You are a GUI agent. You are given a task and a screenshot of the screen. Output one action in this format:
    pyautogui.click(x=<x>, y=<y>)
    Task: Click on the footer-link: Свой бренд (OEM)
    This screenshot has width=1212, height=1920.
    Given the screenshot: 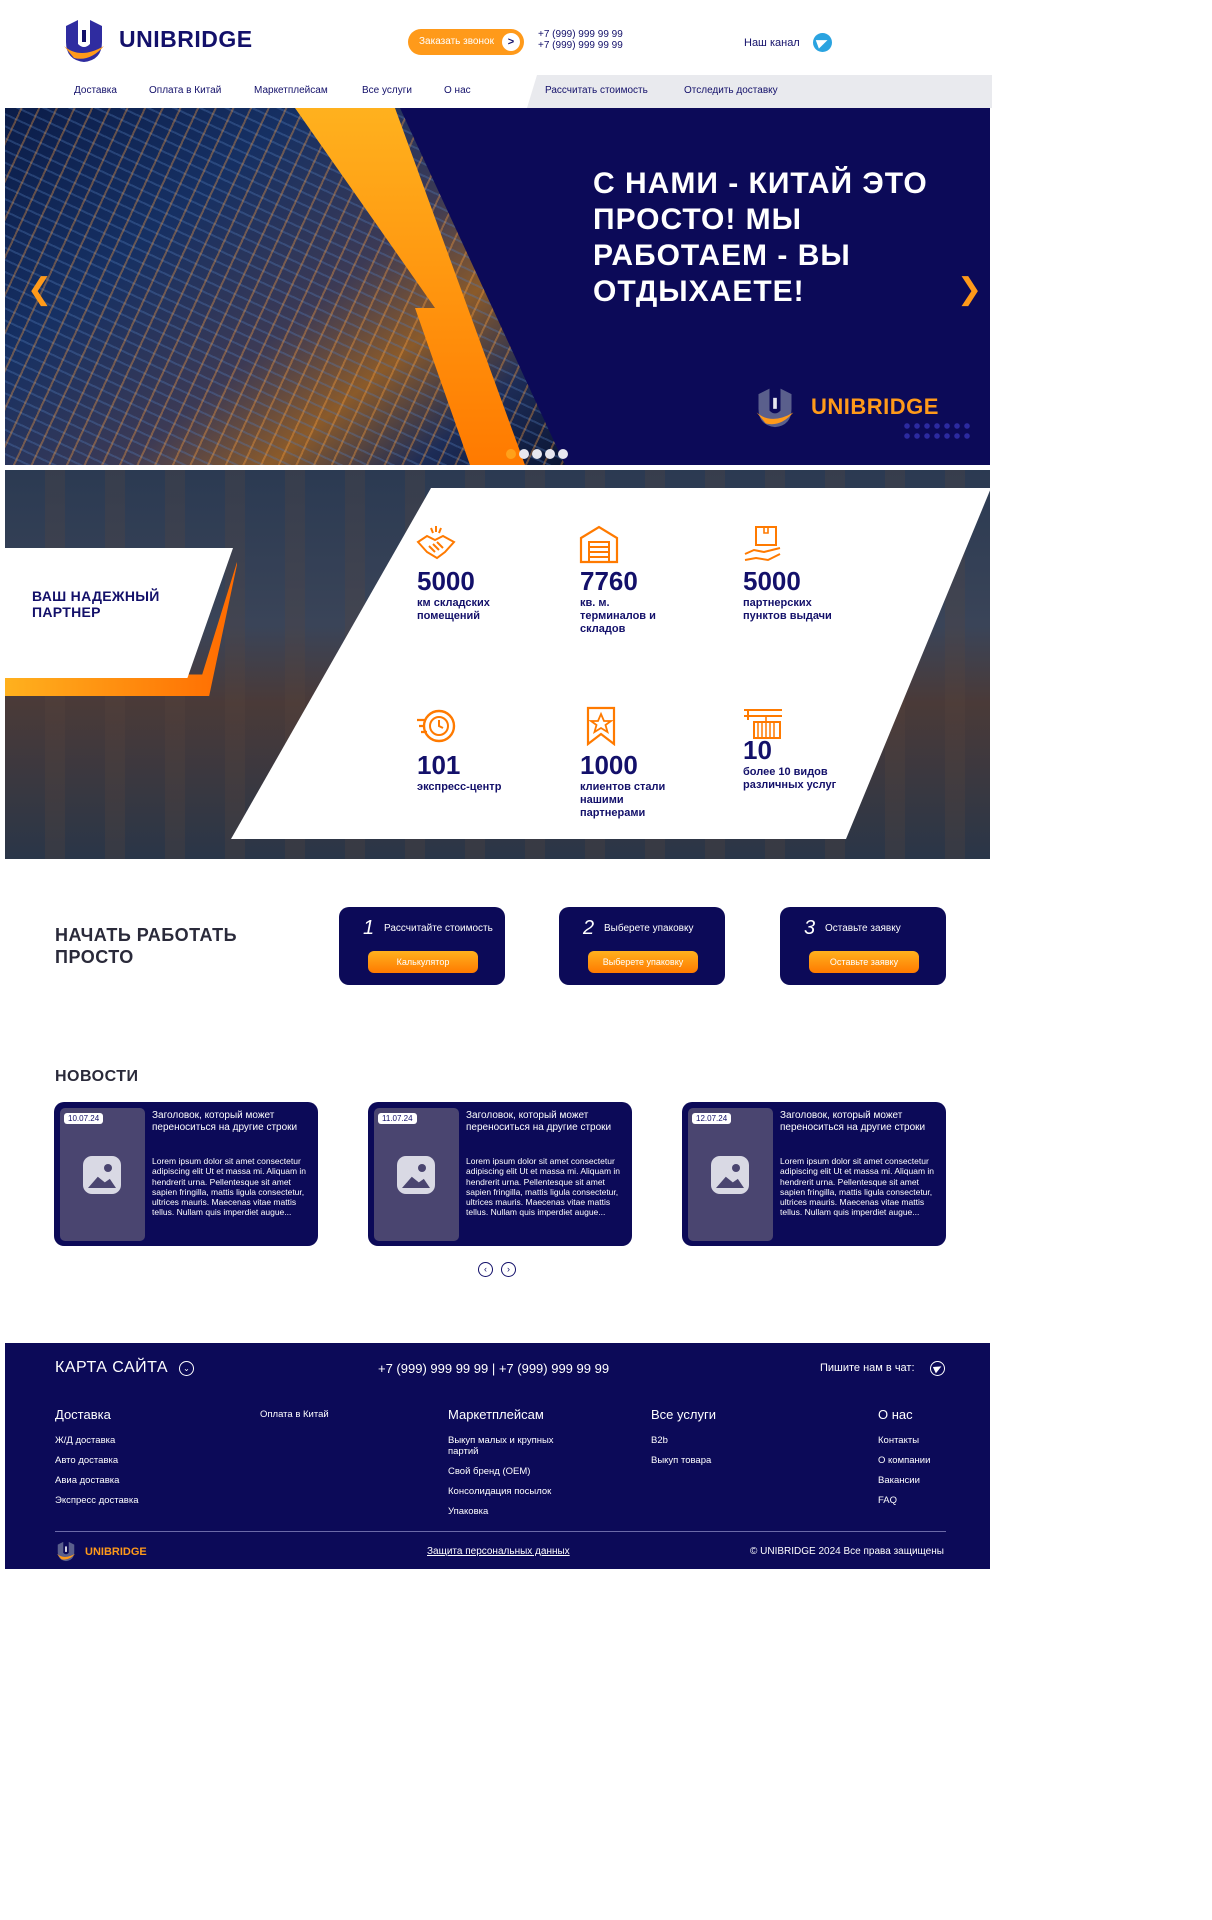 What is the action you would take?
    pyautogui.click(x=513, y=1471)
    